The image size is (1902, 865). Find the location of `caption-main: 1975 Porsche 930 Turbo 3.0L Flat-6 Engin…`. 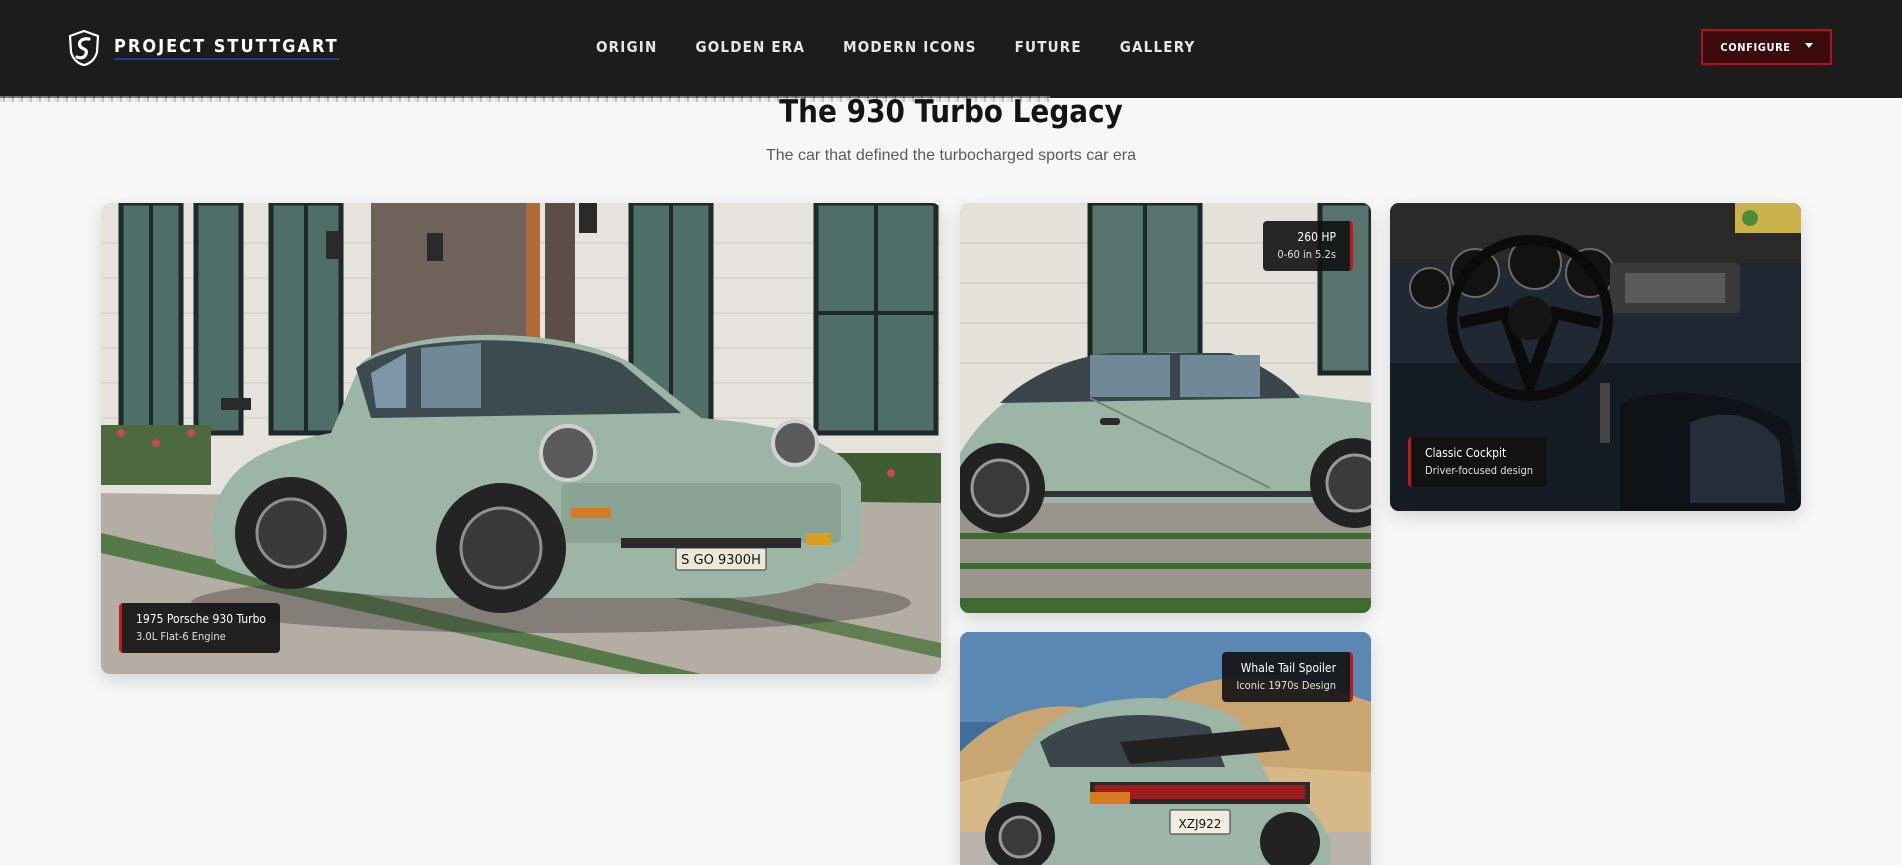

caption-main: 1975 Porsche 930 Turbo 3.0L Flat-6 Engin… is located at coordinates (200, 628).